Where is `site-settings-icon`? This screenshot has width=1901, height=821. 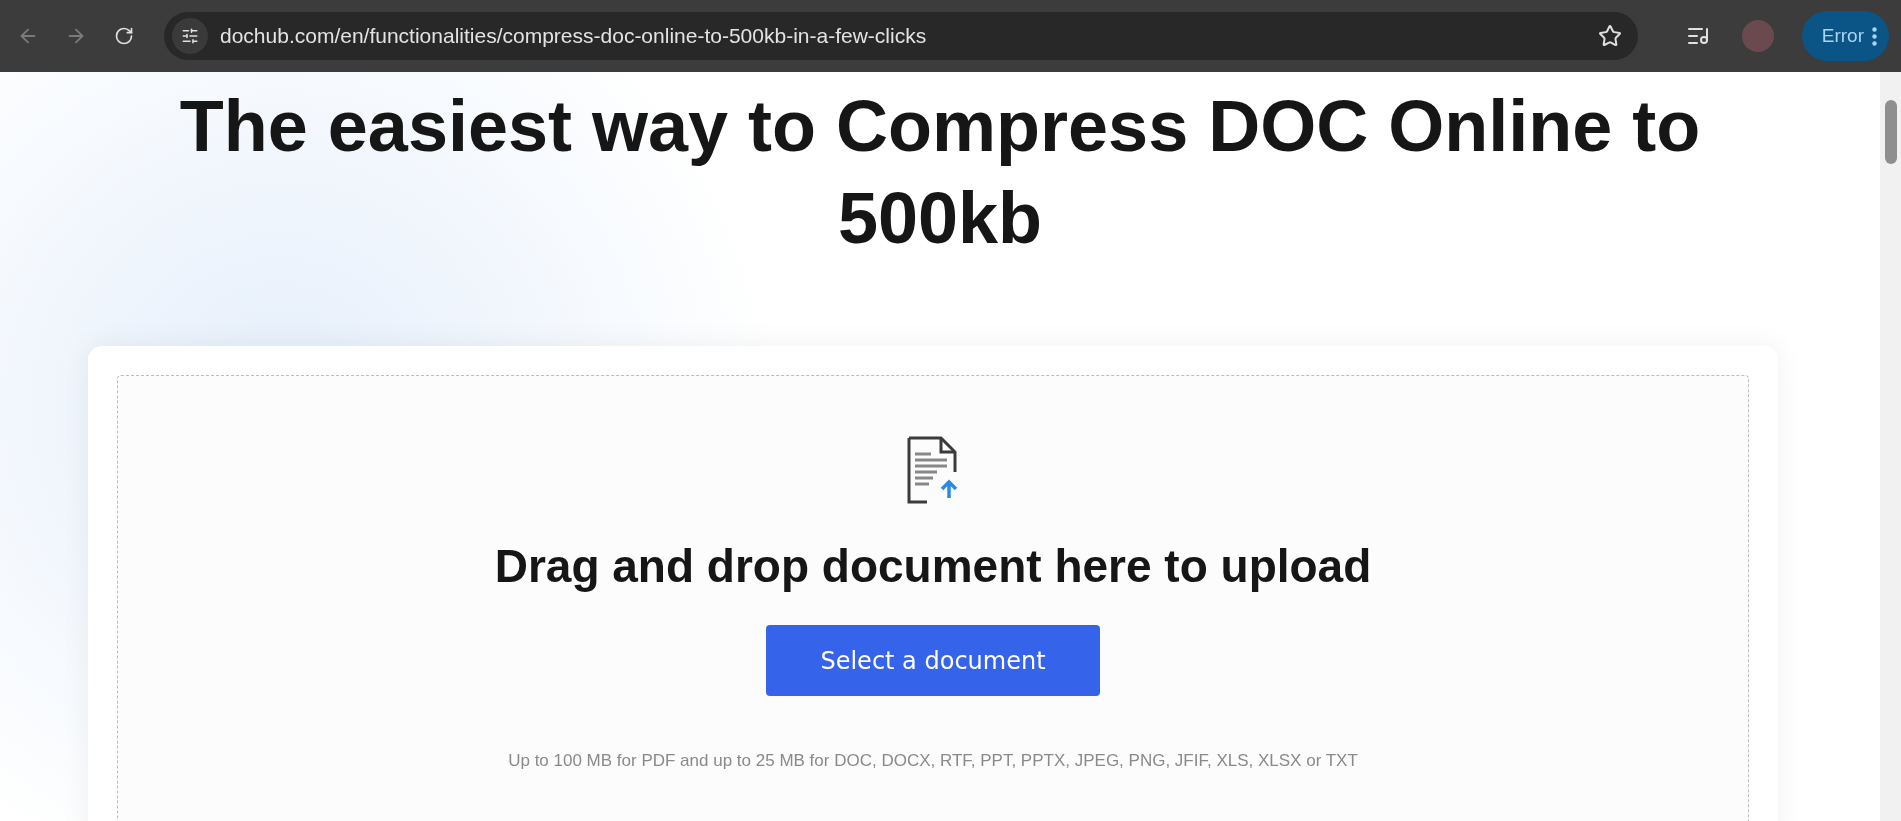 site-settings-icon is located at coordinates (190, 36).